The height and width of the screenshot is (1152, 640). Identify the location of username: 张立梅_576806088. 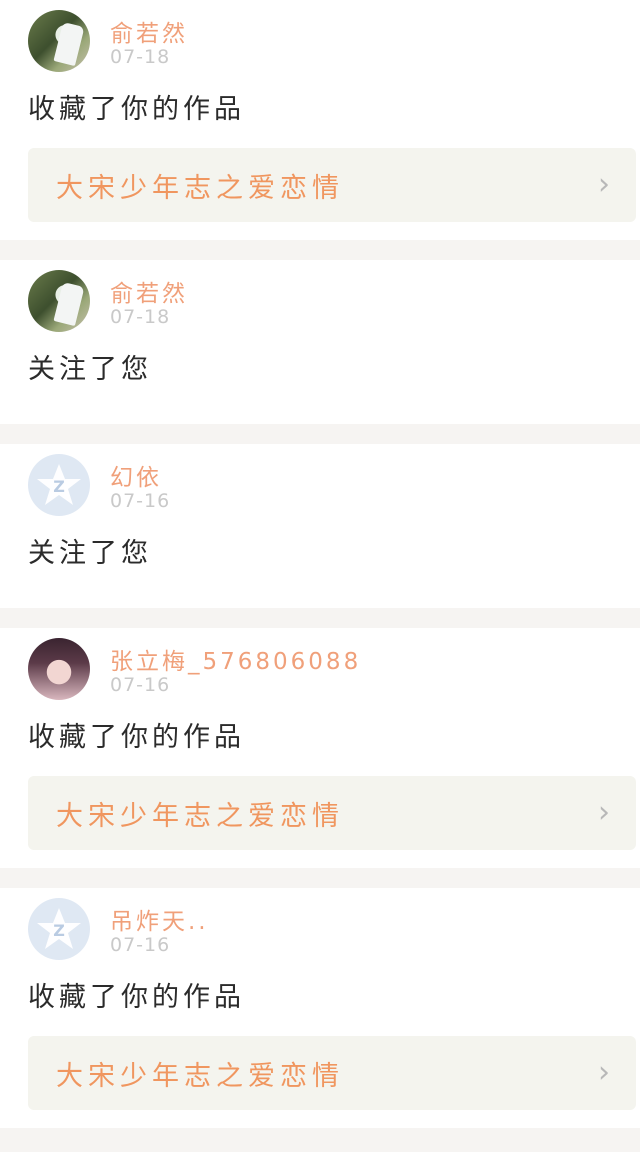
(235, 659).